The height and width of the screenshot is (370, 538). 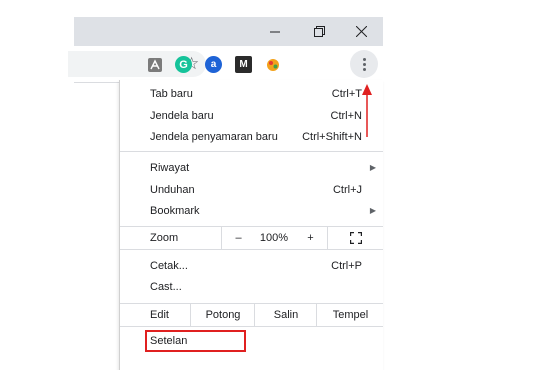 I want to click on red-arrow-annotation, so click(x=367, y=110).